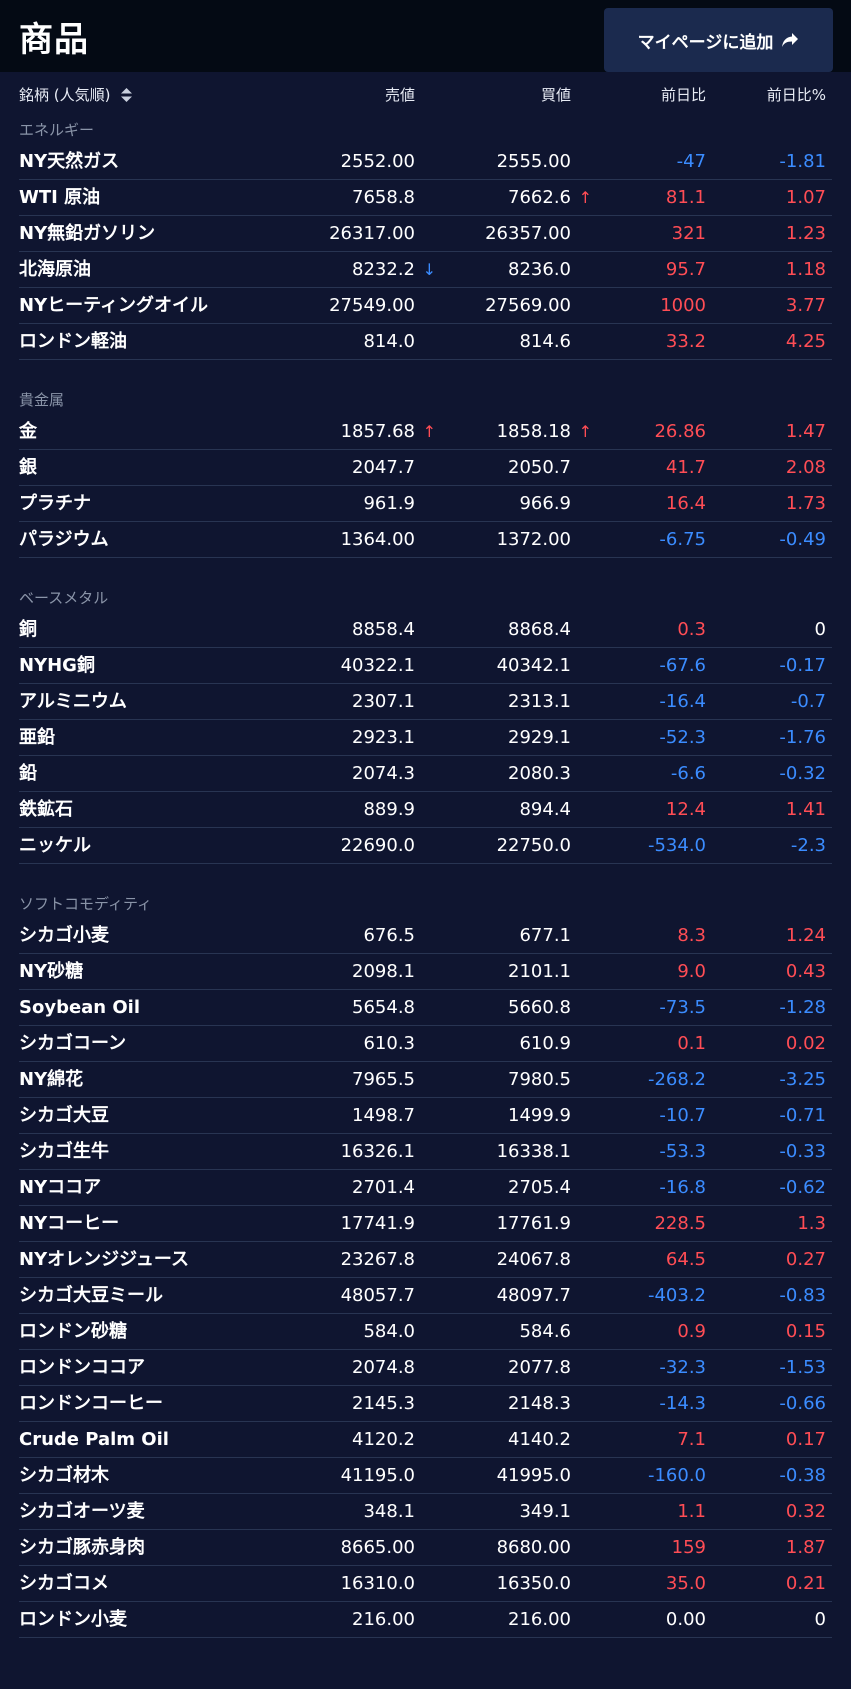  I want to click on commodity-name-link: Soybean Oil, so click(79, 1007).